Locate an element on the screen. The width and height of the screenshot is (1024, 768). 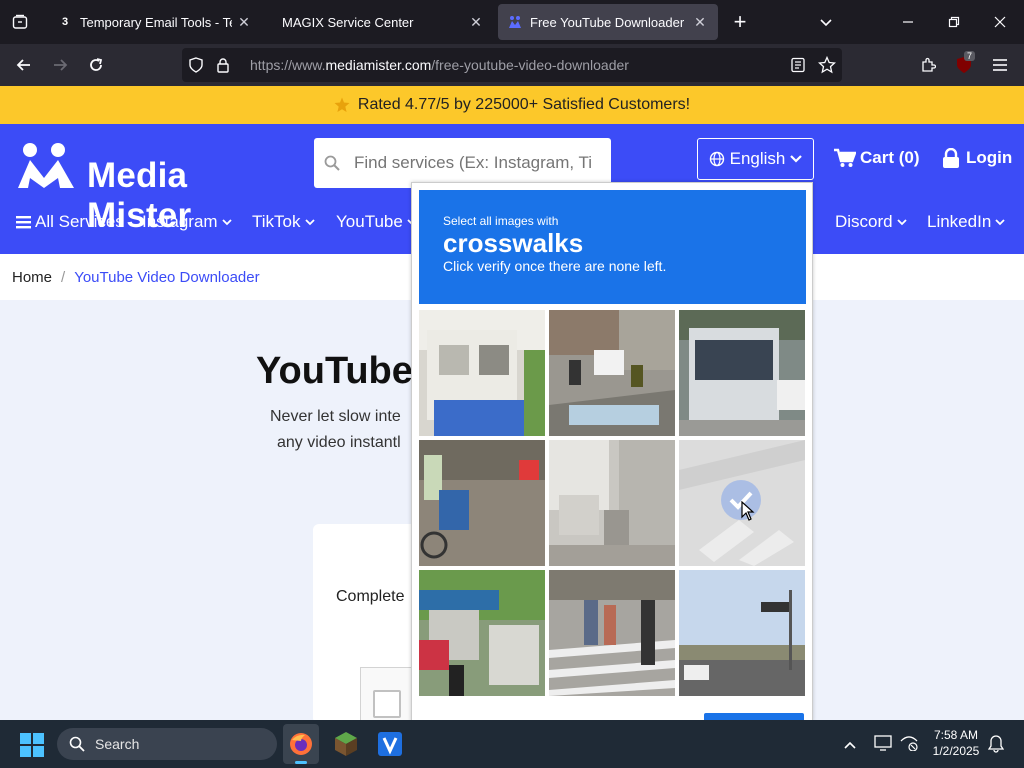
menu-label: Discord is located at coordinates (864, 221).